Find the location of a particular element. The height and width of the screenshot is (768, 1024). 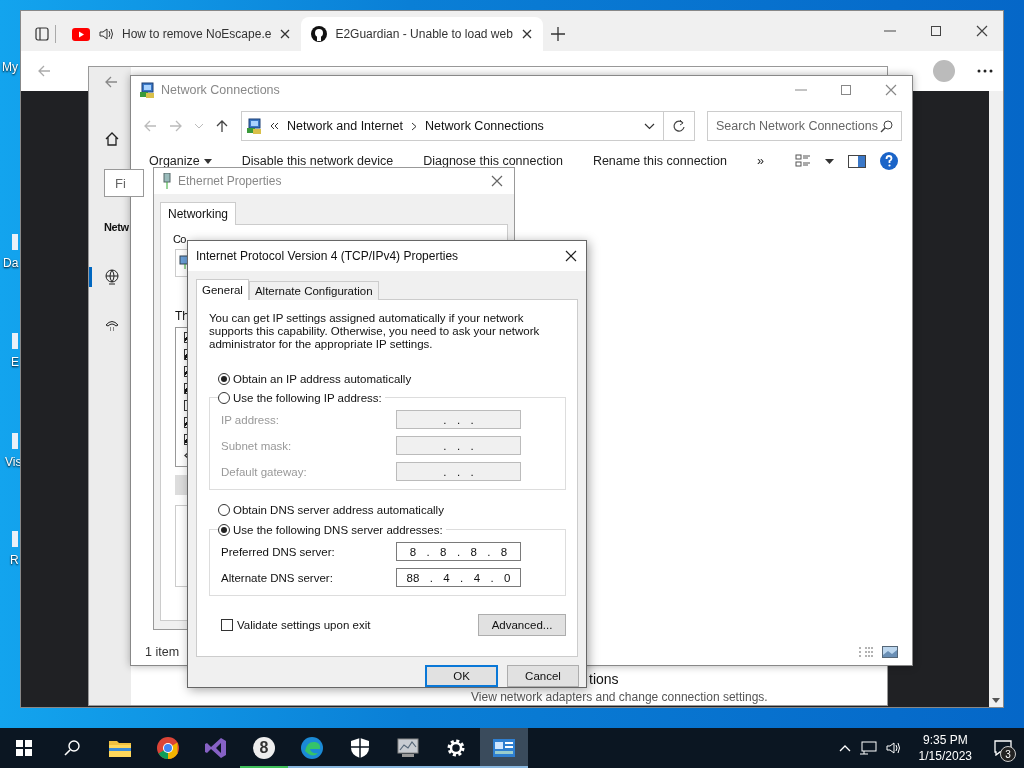

up-icon is located at coordinates (222, 126).